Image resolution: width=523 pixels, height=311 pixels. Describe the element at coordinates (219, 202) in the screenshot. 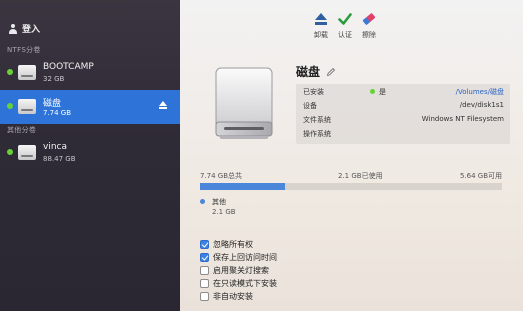

I see `legend-name: 其他` at that location.